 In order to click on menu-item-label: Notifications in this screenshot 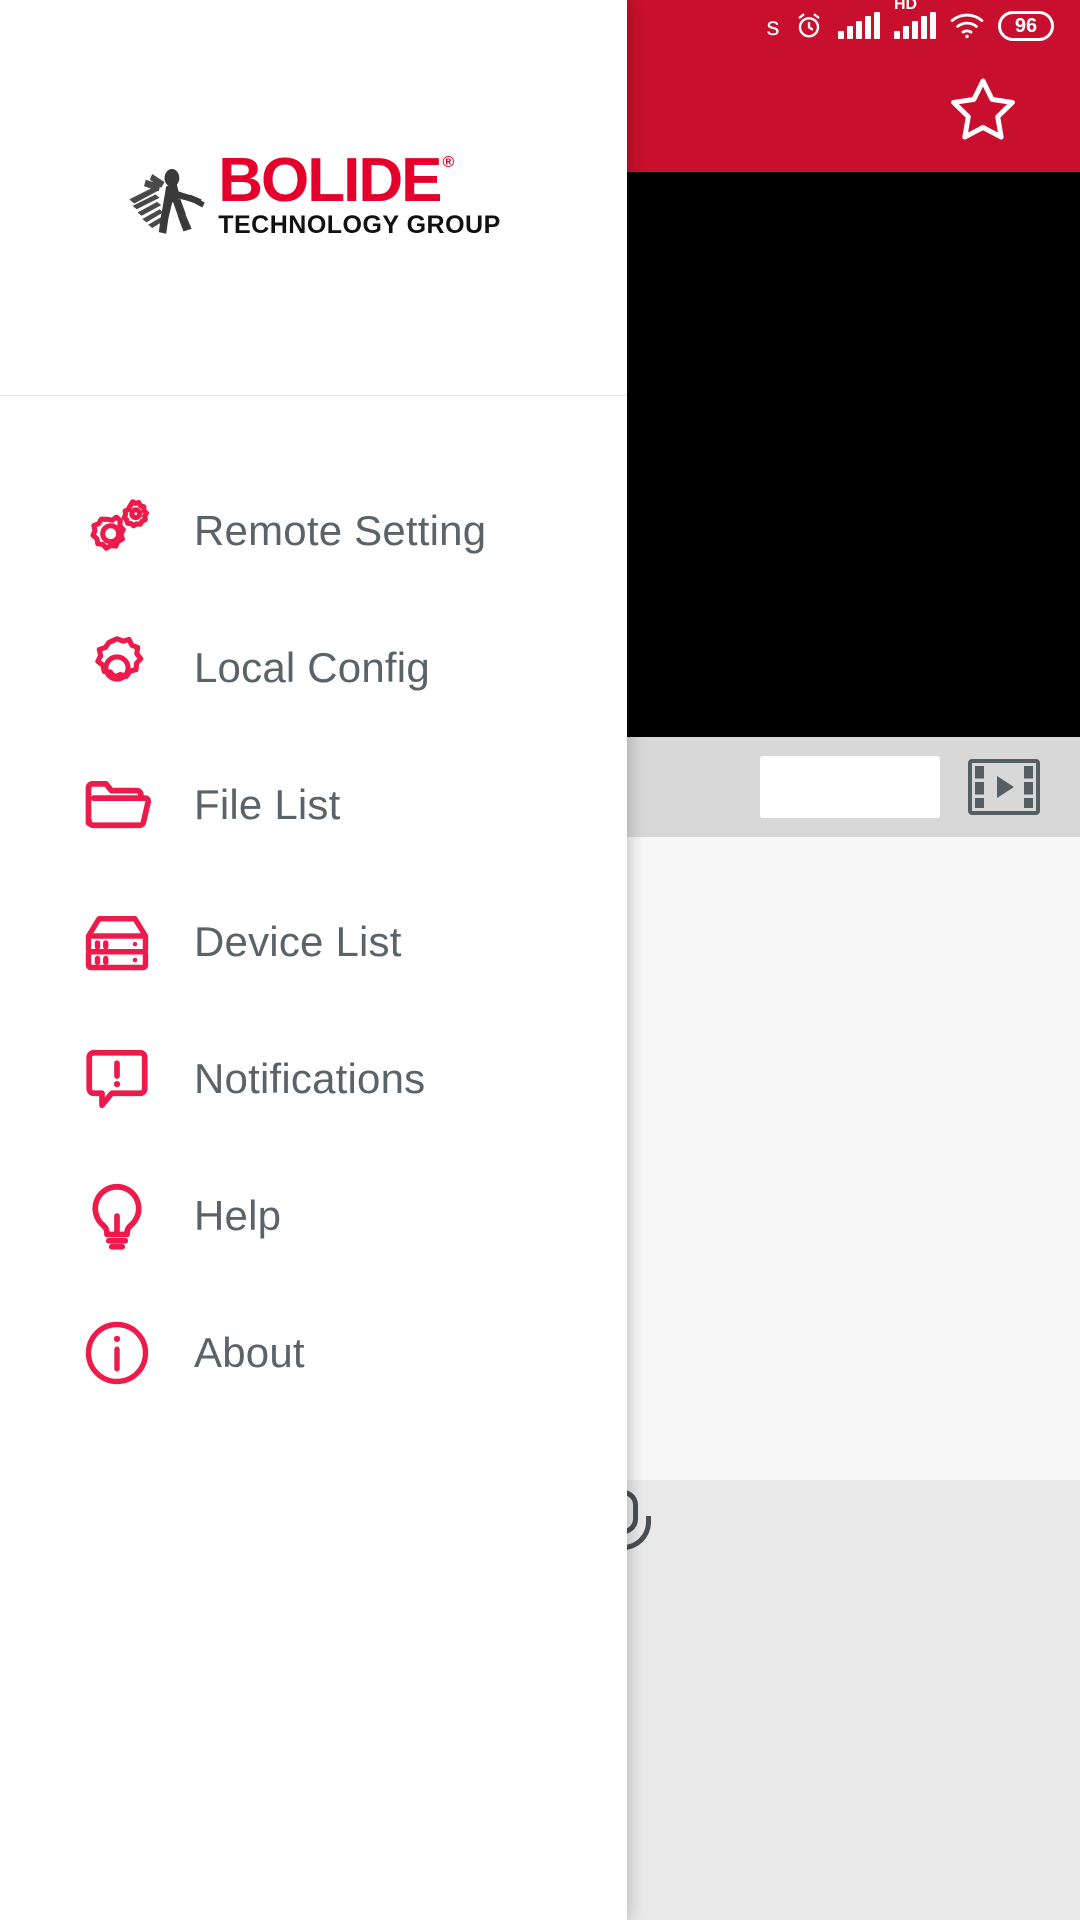, I will do `click(310, 1078)`.